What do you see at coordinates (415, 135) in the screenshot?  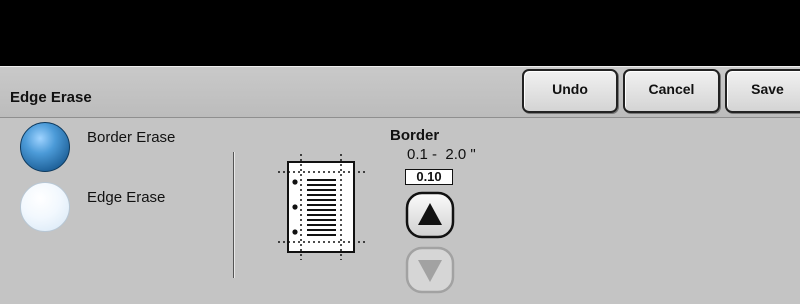 I see `border-title: Border` at bounding box center [415, 135].